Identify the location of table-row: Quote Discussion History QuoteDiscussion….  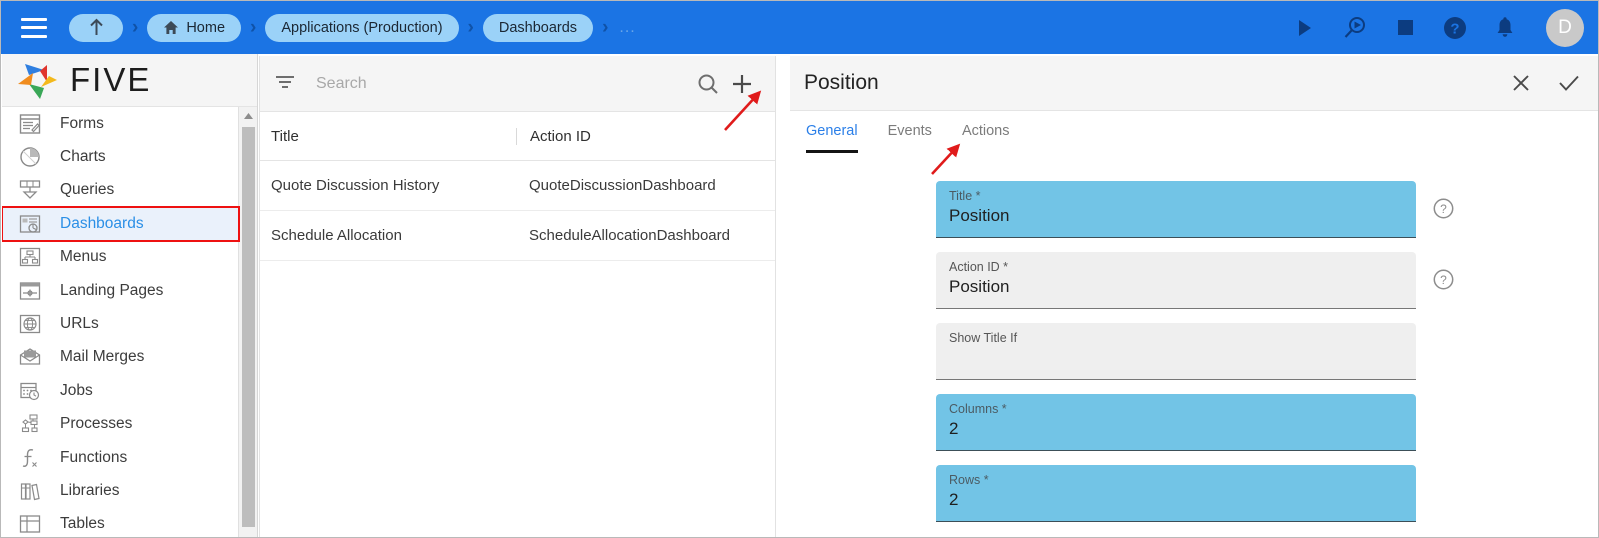
(517, 186).